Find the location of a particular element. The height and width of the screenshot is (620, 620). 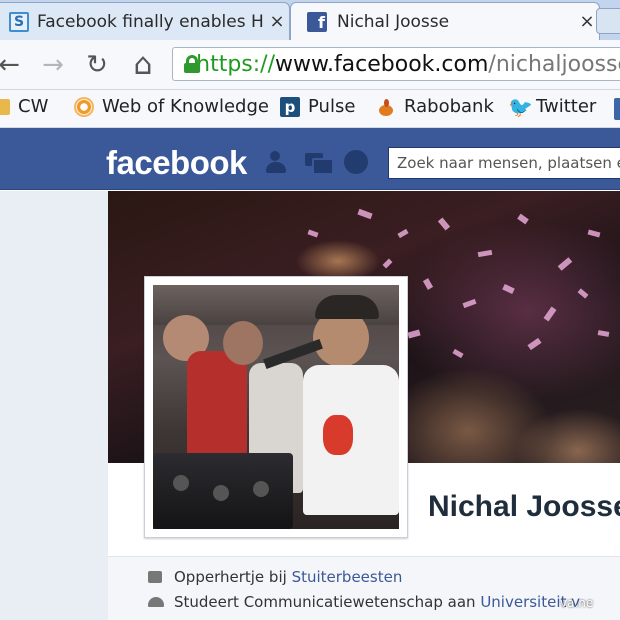

pulse-icon: p is located at coordinates (290, 106).